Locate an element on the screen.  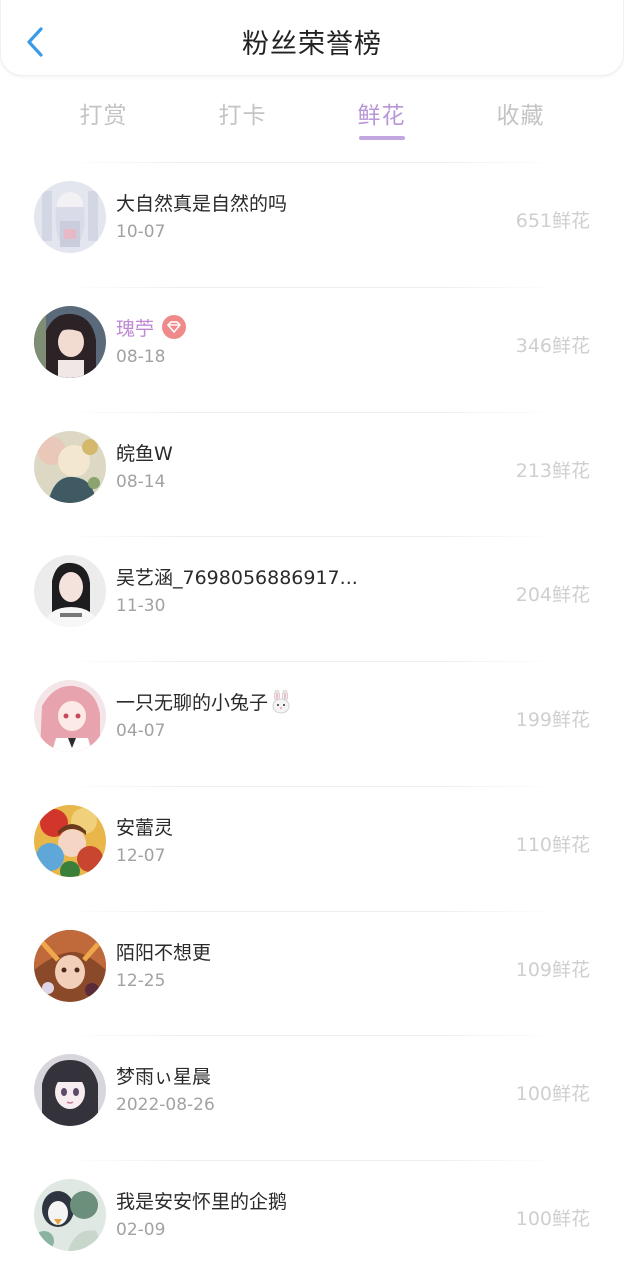
list-item: 大自然真是自然的吗 10-07 651鲜花 is located at coordinates (312, 224).